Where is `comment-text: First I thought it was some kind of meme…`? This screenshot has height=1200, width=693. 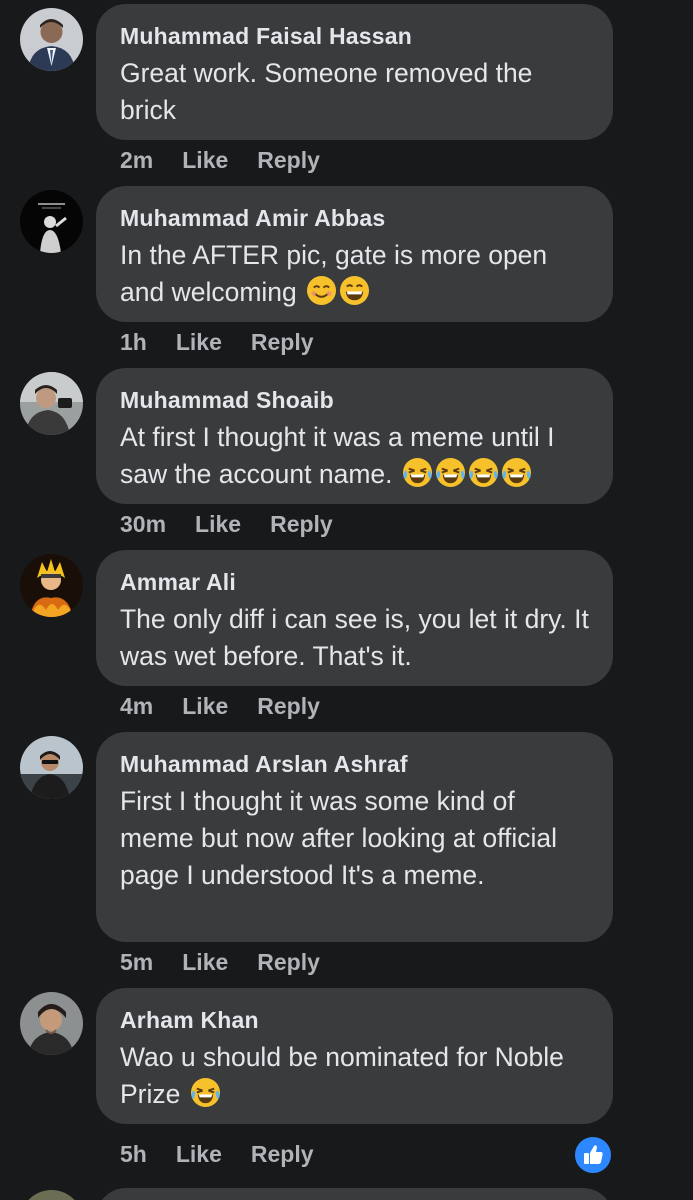 comment-text: First I thought it was some kind of meme… is located at coordinates (338, 838).